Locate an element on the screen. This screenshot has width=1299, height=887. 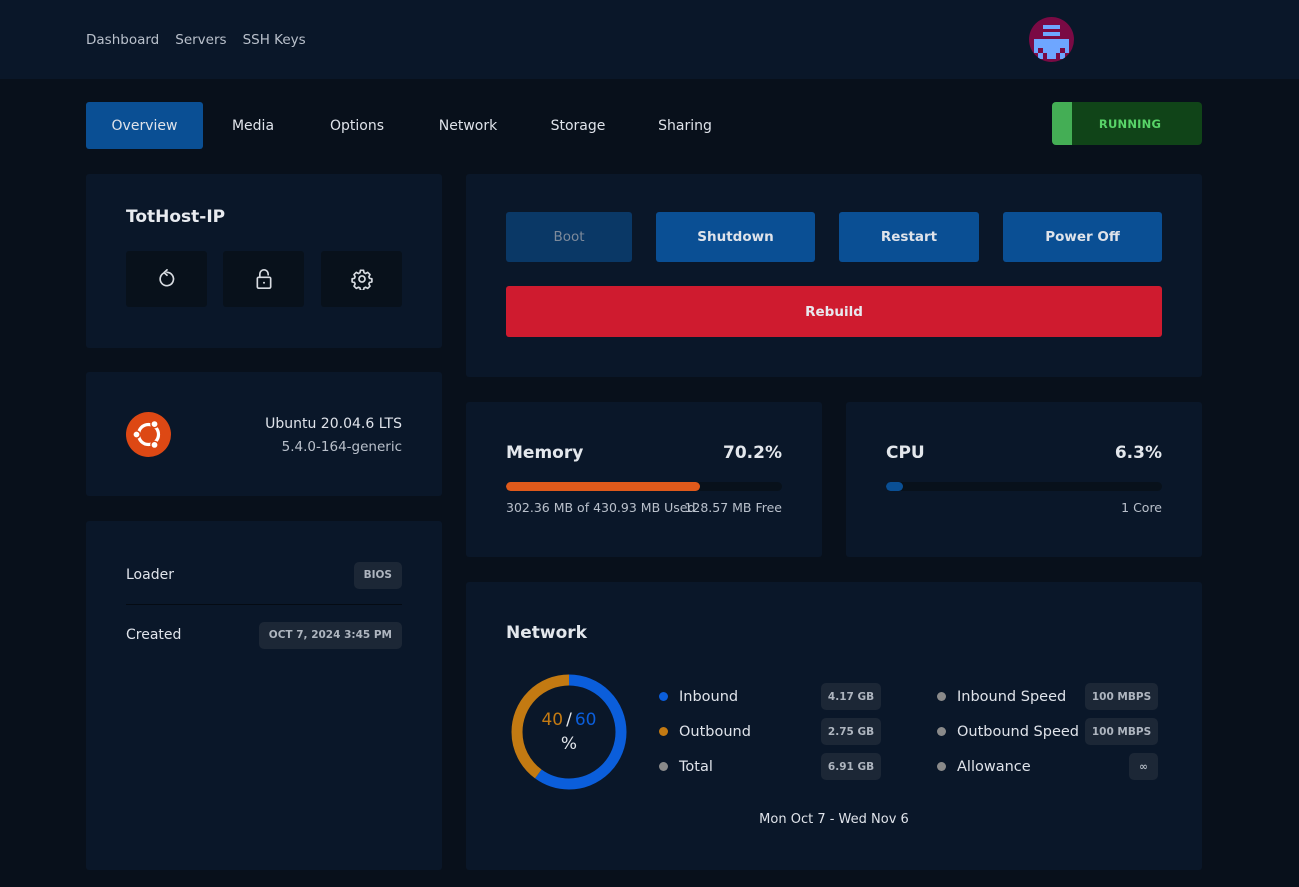
power-off-button: Power Off is located at coordinates (1082, 237).